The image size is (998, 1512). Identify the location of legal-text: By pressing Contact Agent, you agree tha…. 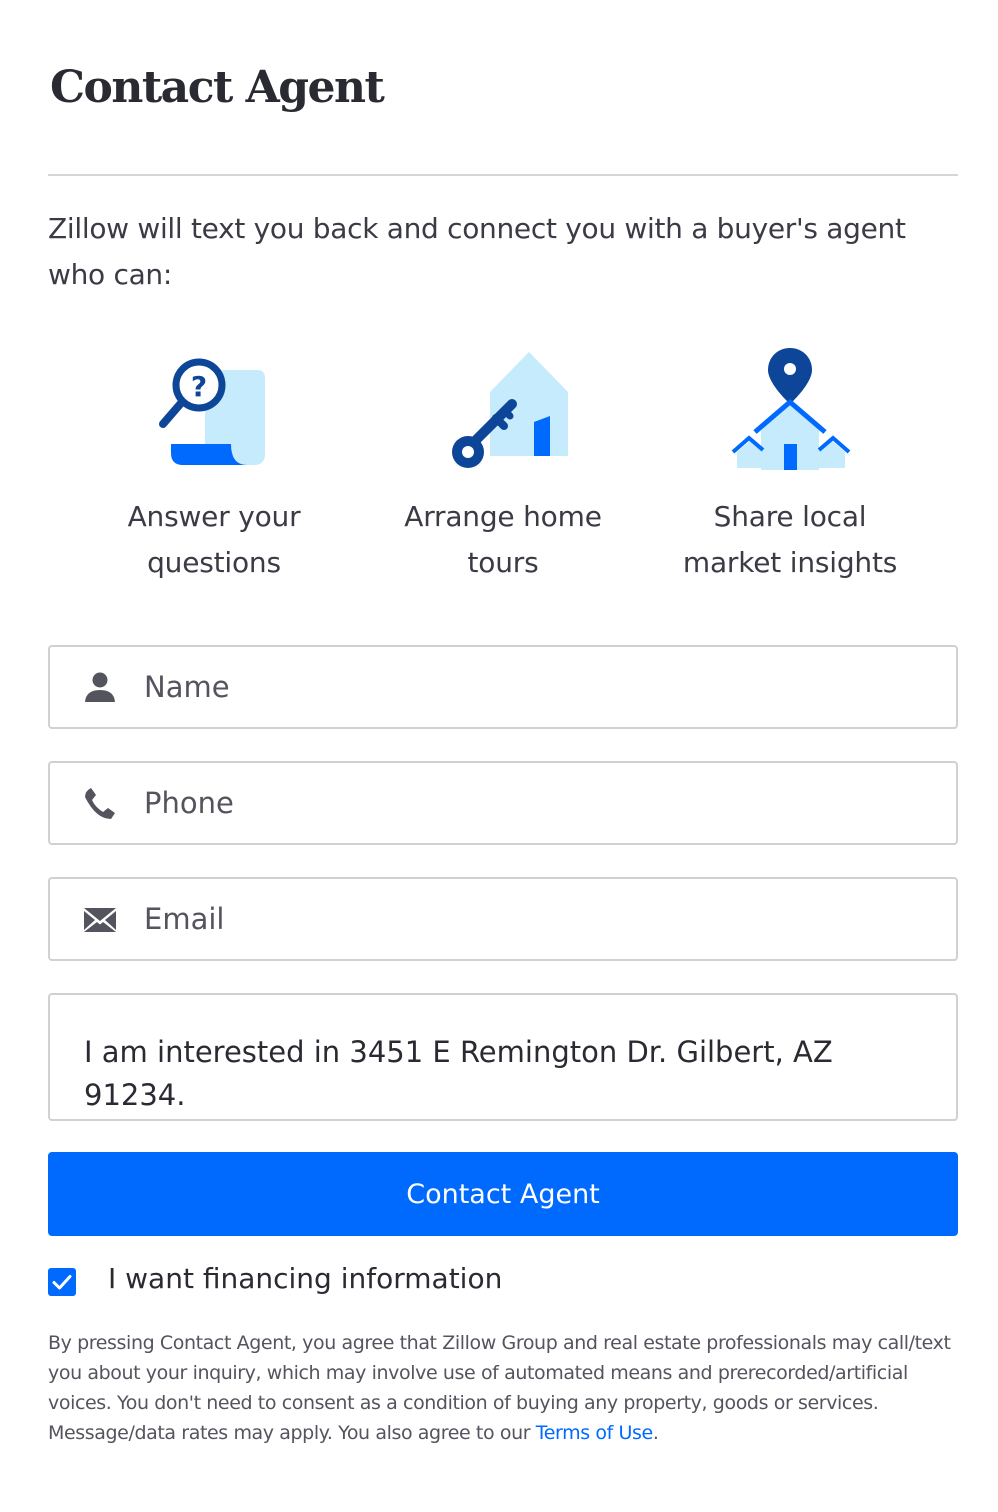
(499, 1388).